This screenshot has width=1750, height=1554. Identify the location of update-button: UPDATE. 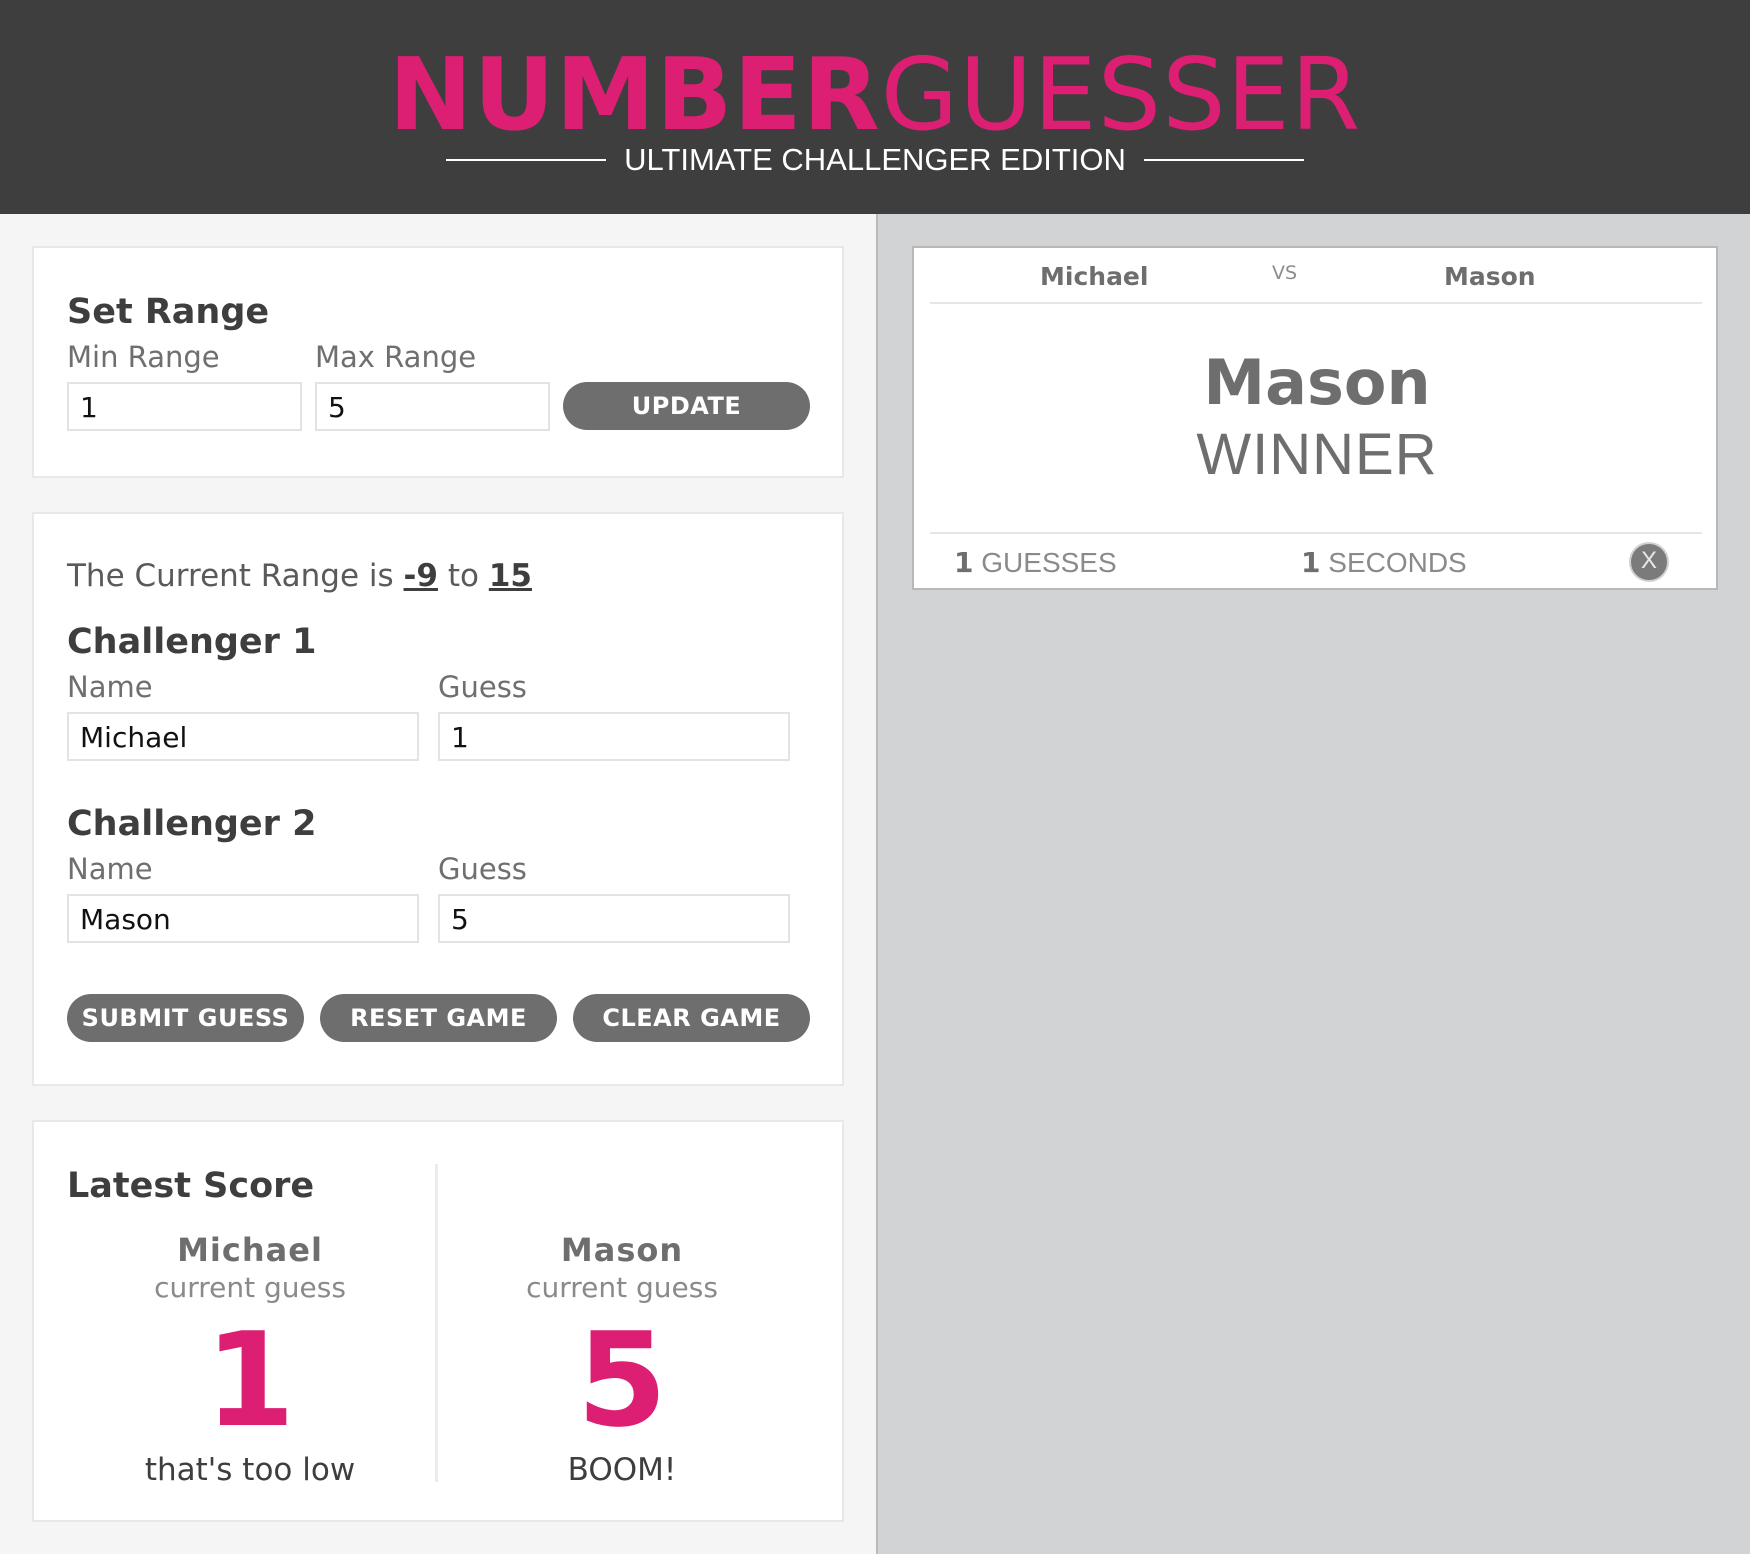
(686, 406).